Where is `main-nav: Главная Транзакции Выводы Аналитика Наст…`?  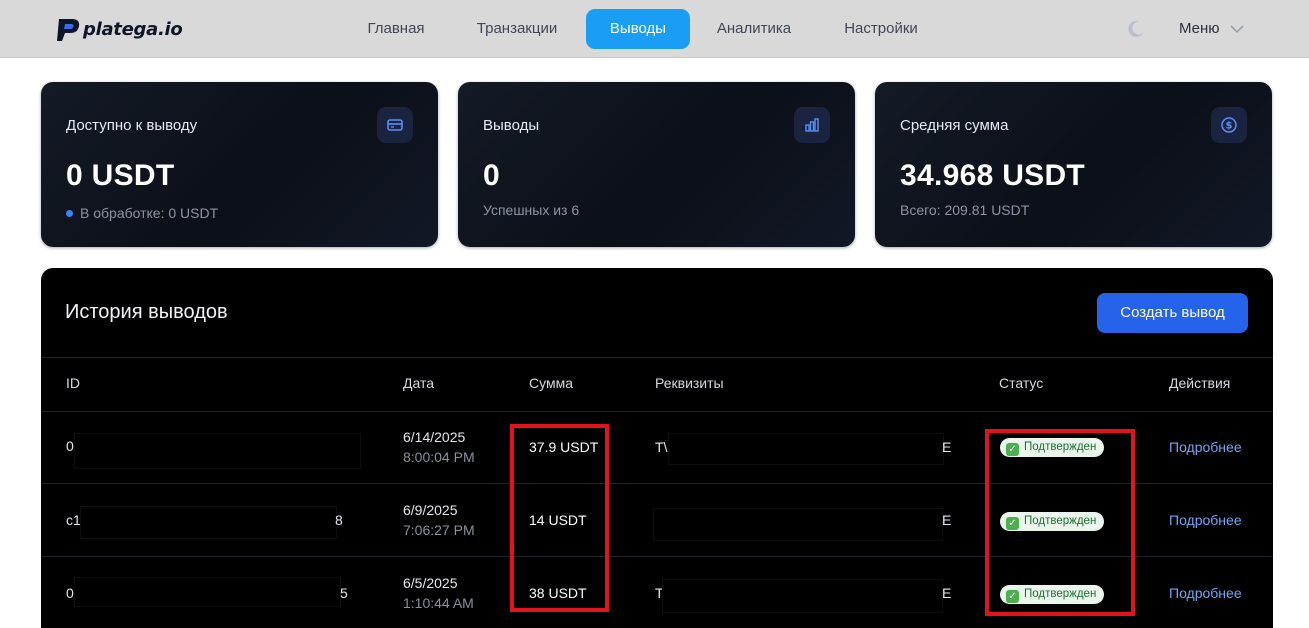
main-nav: Главная Транзакции Выводы Аналитика Наст… is located at coordinates (654, 29).